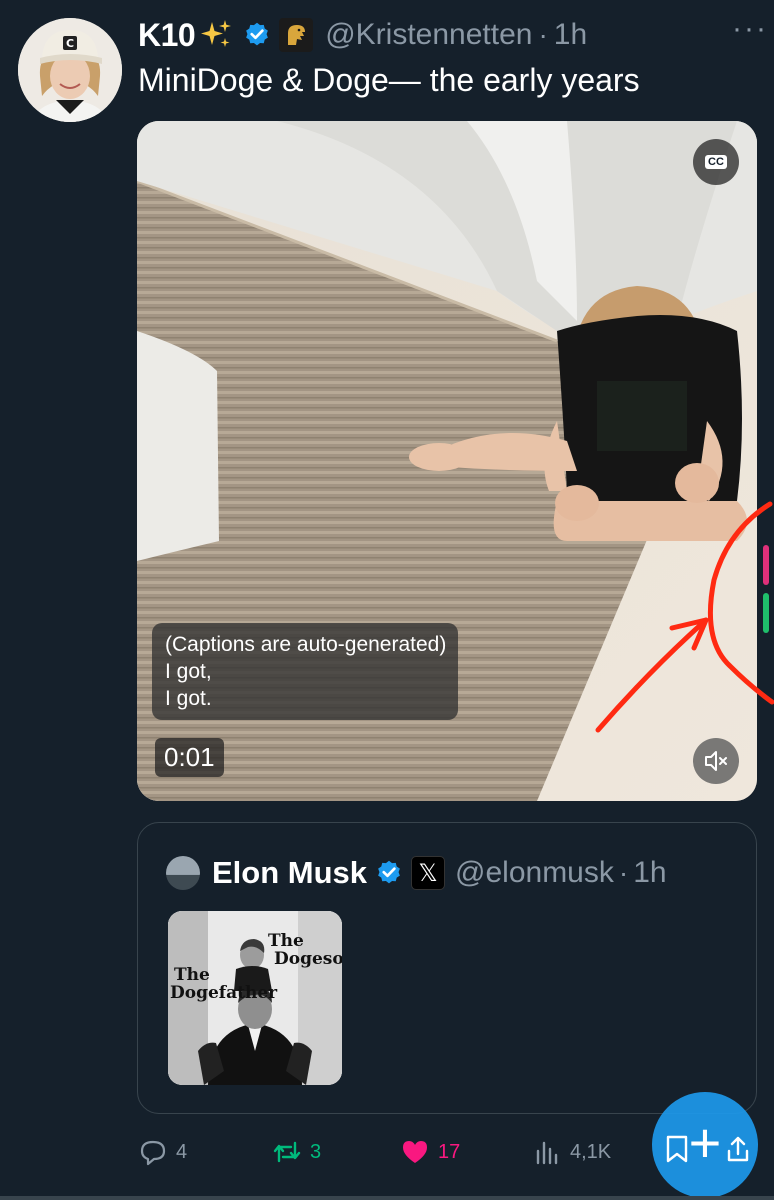 The width and height of the screenshot is (774, 1200). What do you see at coordinates (289, 873) in the screenshot?
I see `quoted-author-name: Elon Musk` at bounding box center [289, 873].